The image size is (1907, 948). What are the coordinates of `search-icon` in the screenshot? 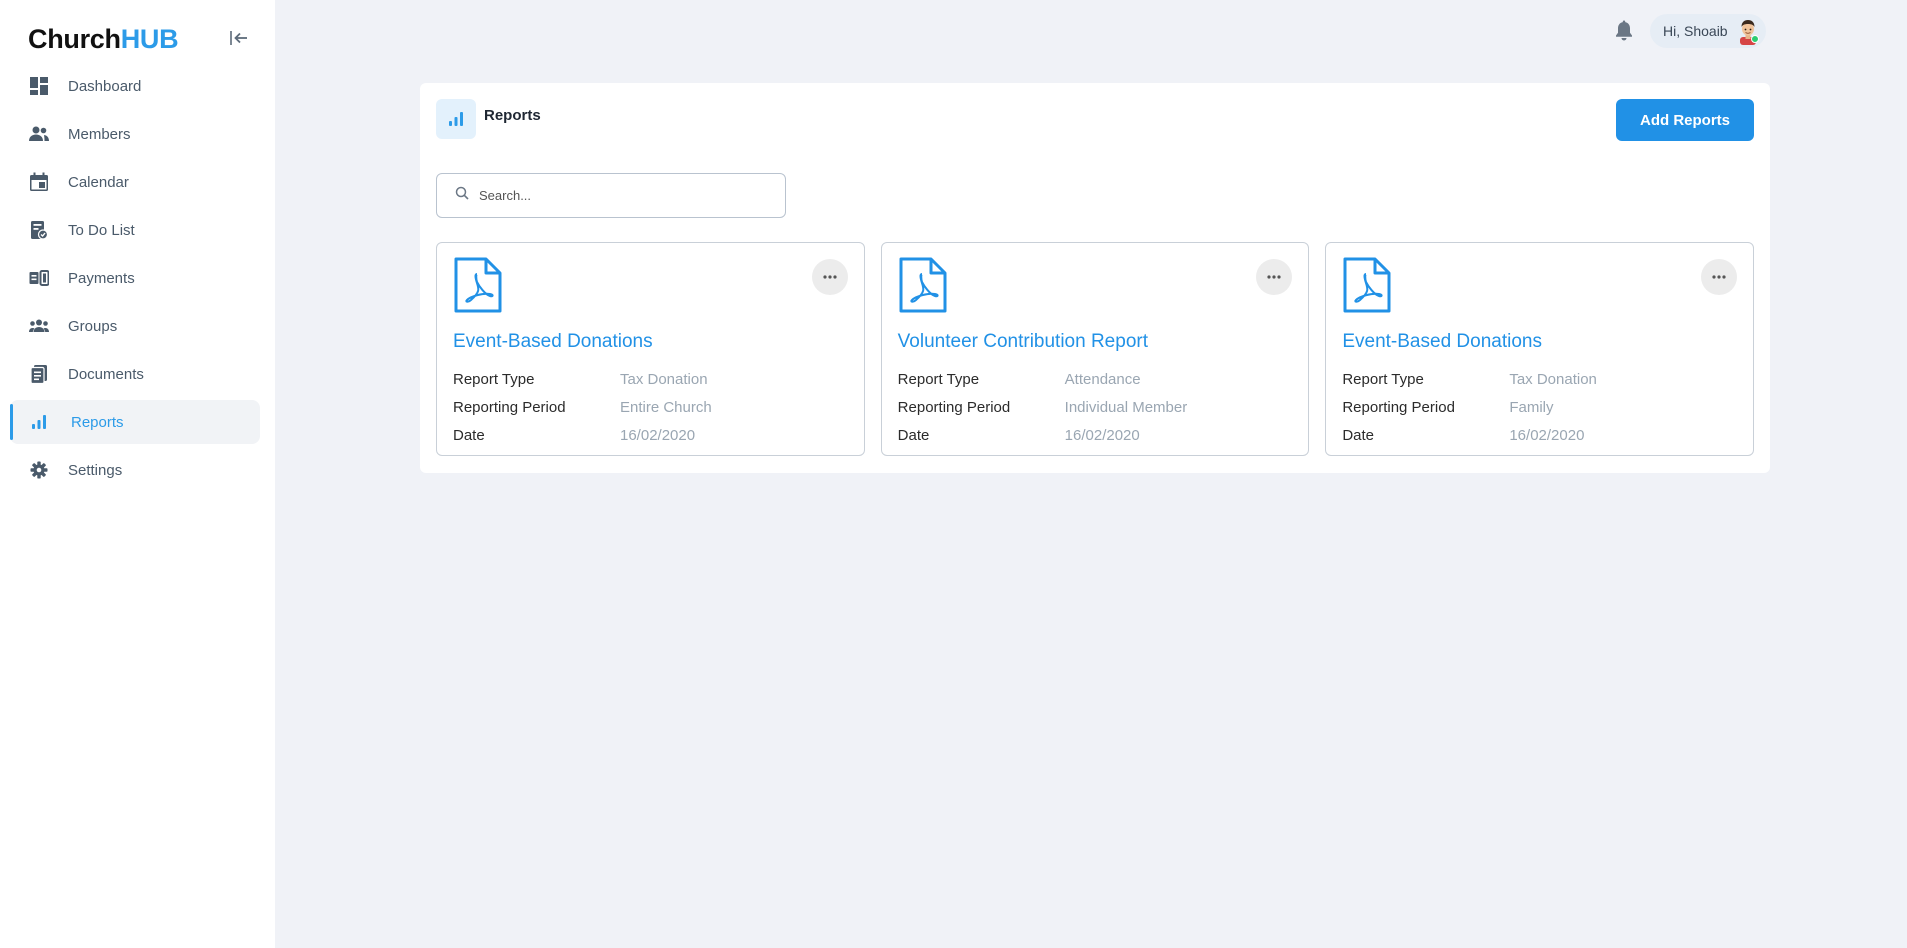 It's located at (462, 195).